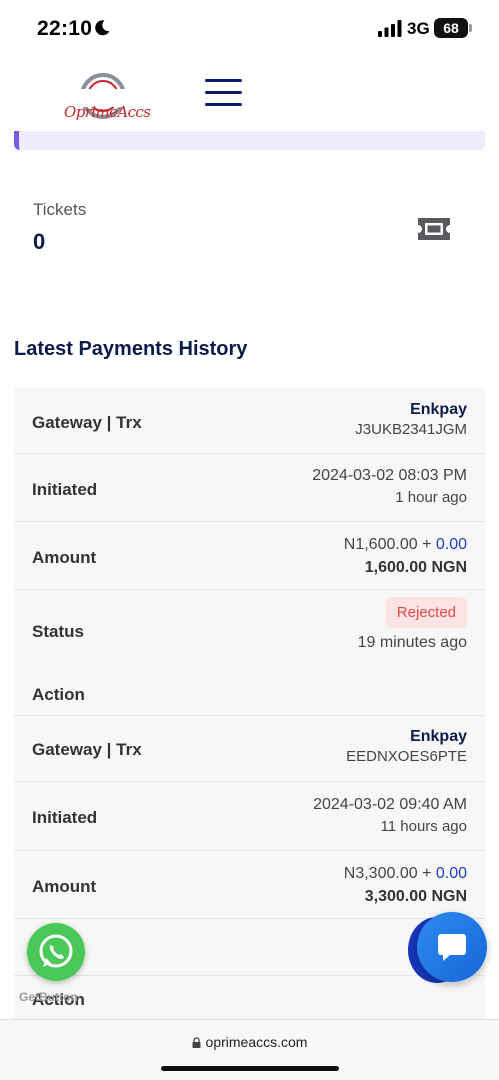 Image resolution: width=499 pixels, height=1080 pixels. What do you see at coordinates (415, 567) in the screenshot?
I see `total-amount: 1,600.00 NGN` at bounding box center [415, 567].